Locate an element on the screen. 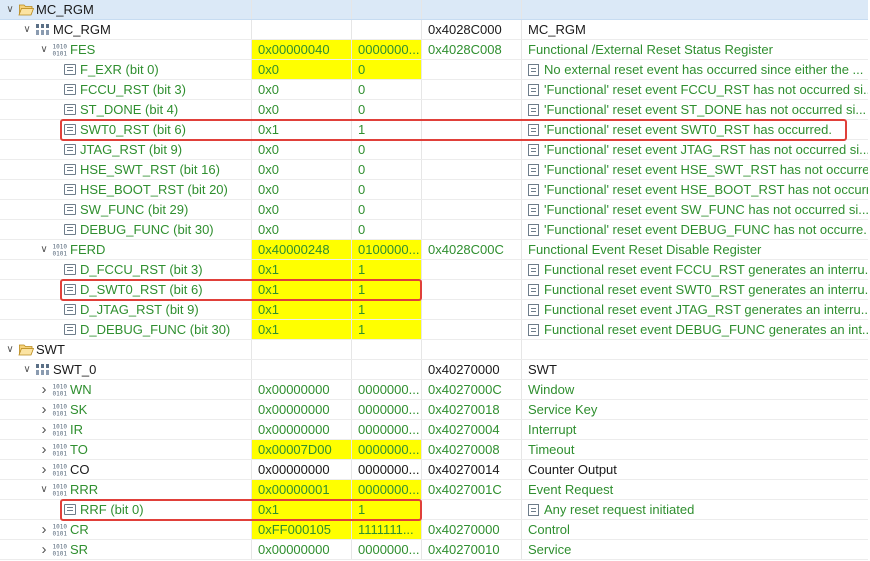 Image resolution: width=870 pixels, height=561 pixels. name-cell: D_JTAG_RST (bit 9) is located at coordinates (125, 309).